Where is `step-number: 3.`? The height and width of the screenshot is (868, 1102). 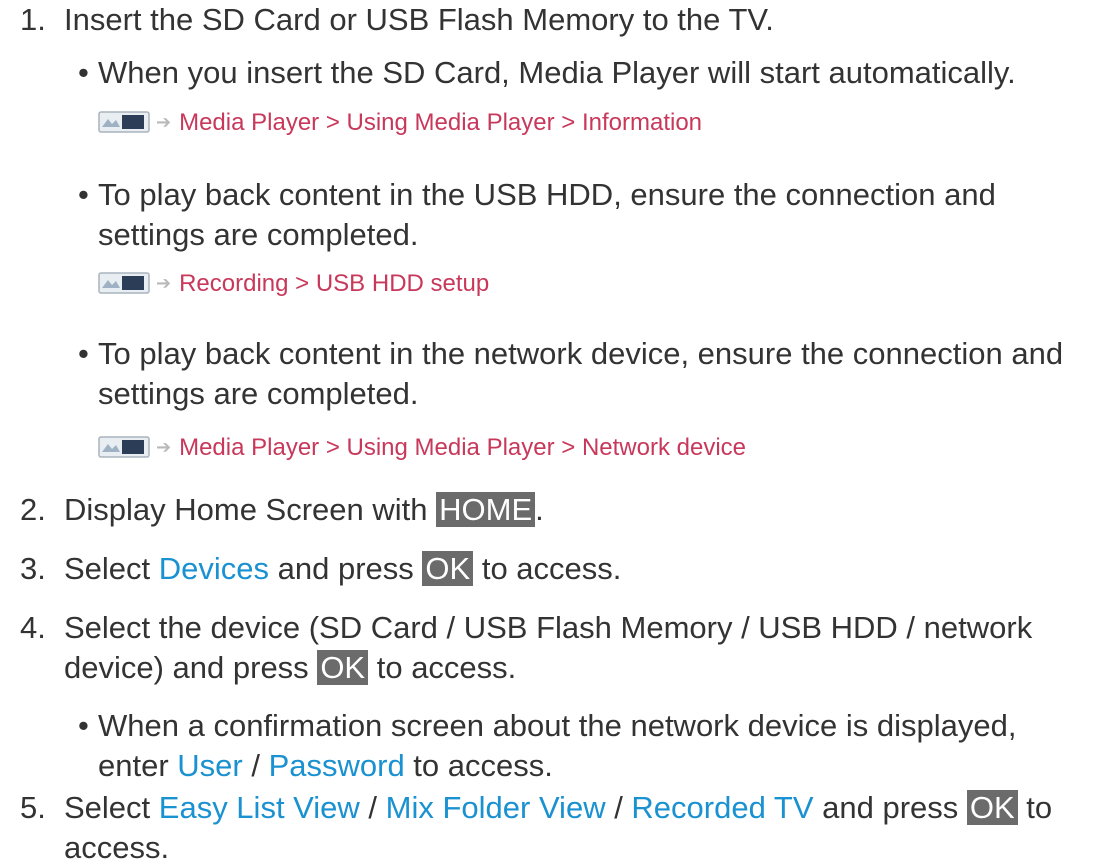 step-number: 3. is located at coordinates (33, 568).